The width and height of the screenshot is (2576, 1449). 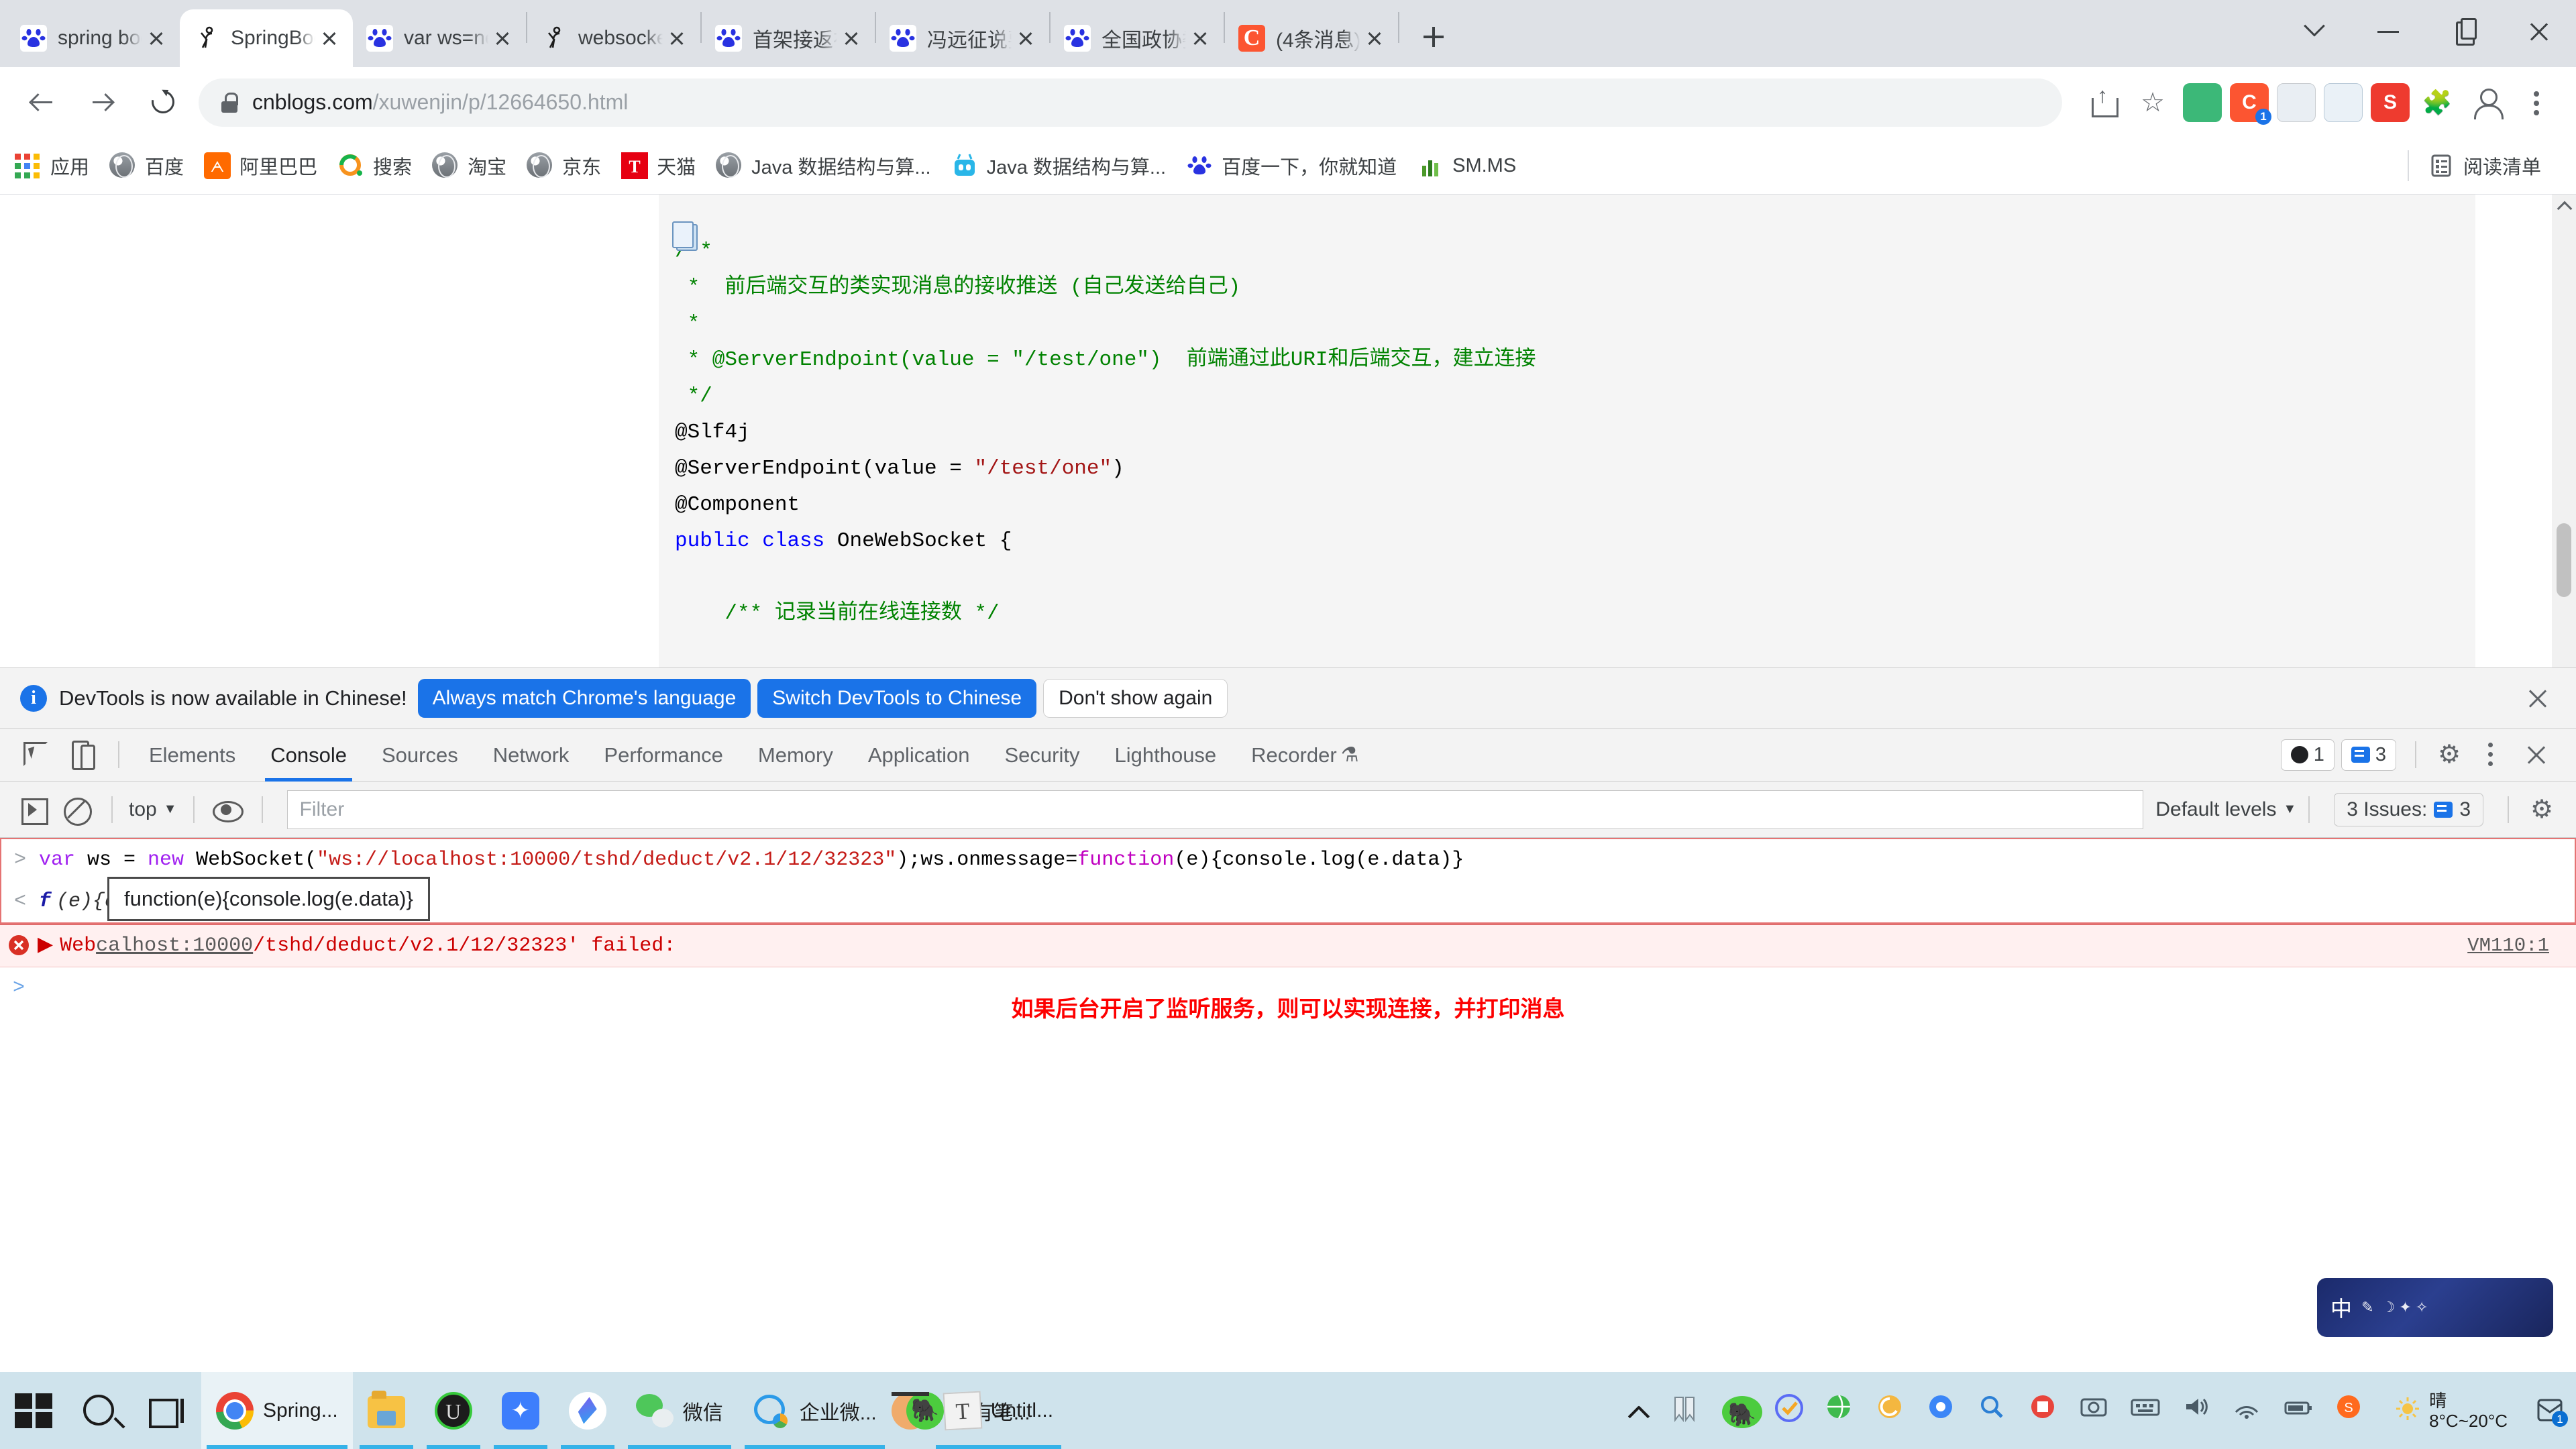 I want to click on restore-icon, so click(x=2463, y=31).